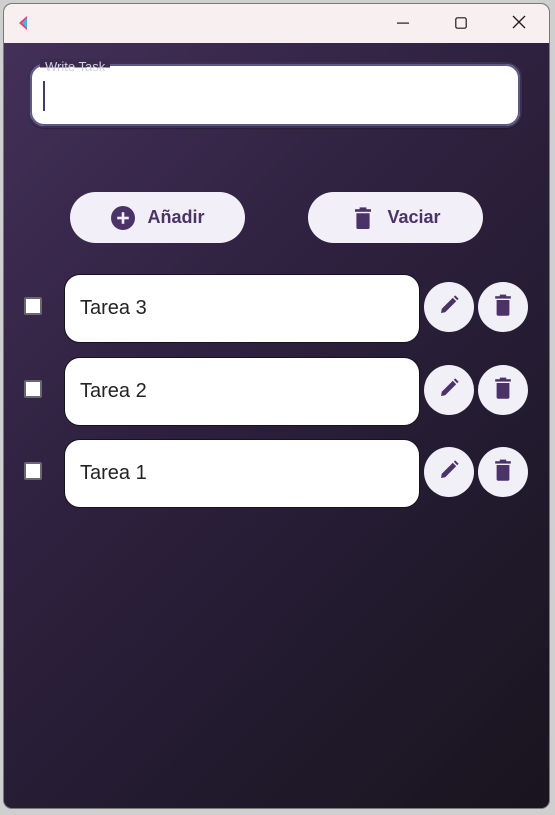 This screenshot has width=555, height=815. I want to click on plus-circle-icon, so click(123, 218).